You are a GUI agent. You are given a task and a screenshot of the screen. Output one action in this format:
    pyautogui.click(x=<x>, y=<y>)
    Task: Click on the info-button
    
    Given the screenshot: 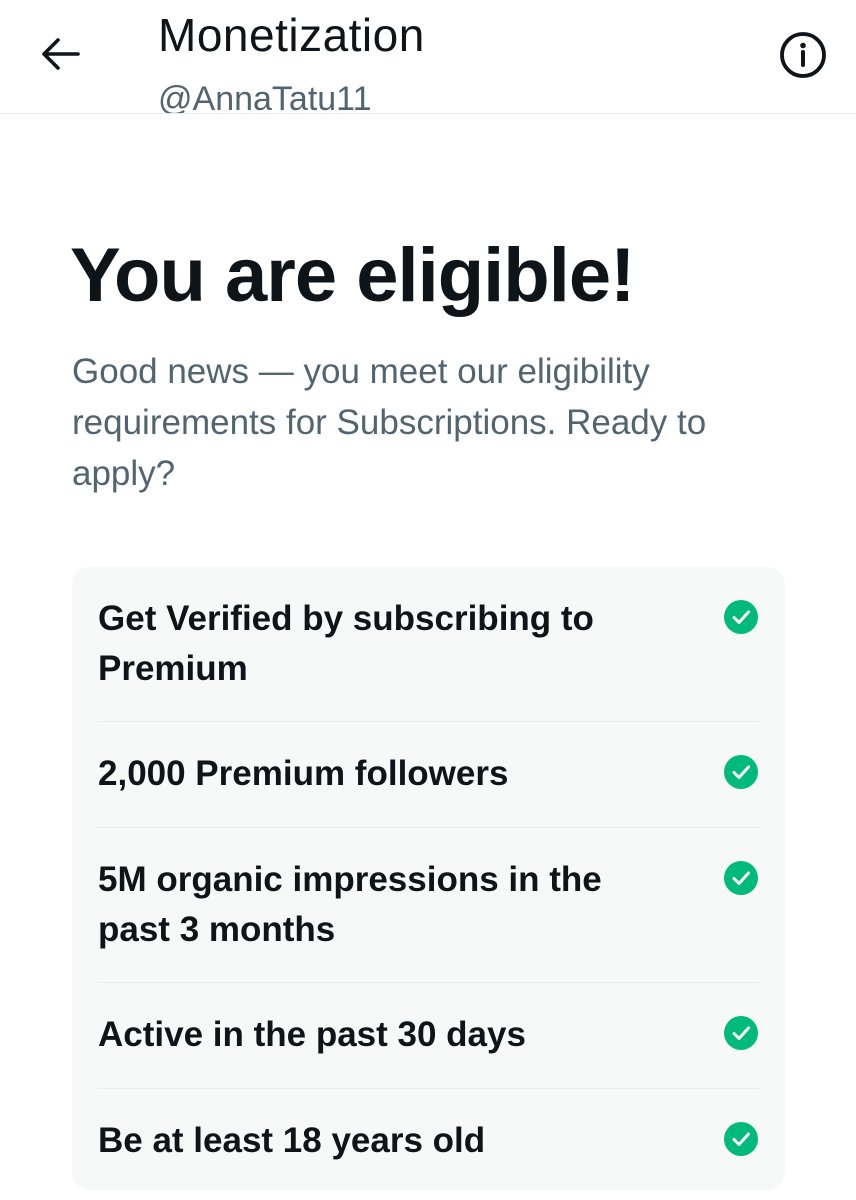 What is the action you would take?
    pyautogui.click(x=803, y=55)
    